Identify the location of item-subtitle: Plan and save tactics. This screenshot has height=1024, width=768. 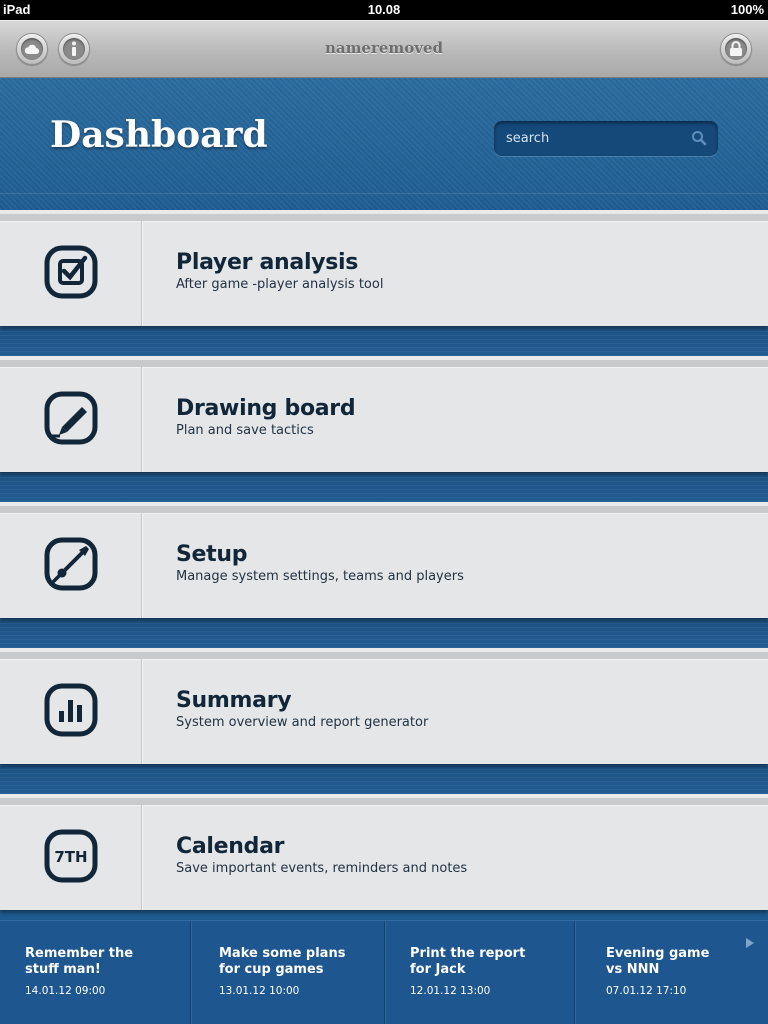
(245, 430).